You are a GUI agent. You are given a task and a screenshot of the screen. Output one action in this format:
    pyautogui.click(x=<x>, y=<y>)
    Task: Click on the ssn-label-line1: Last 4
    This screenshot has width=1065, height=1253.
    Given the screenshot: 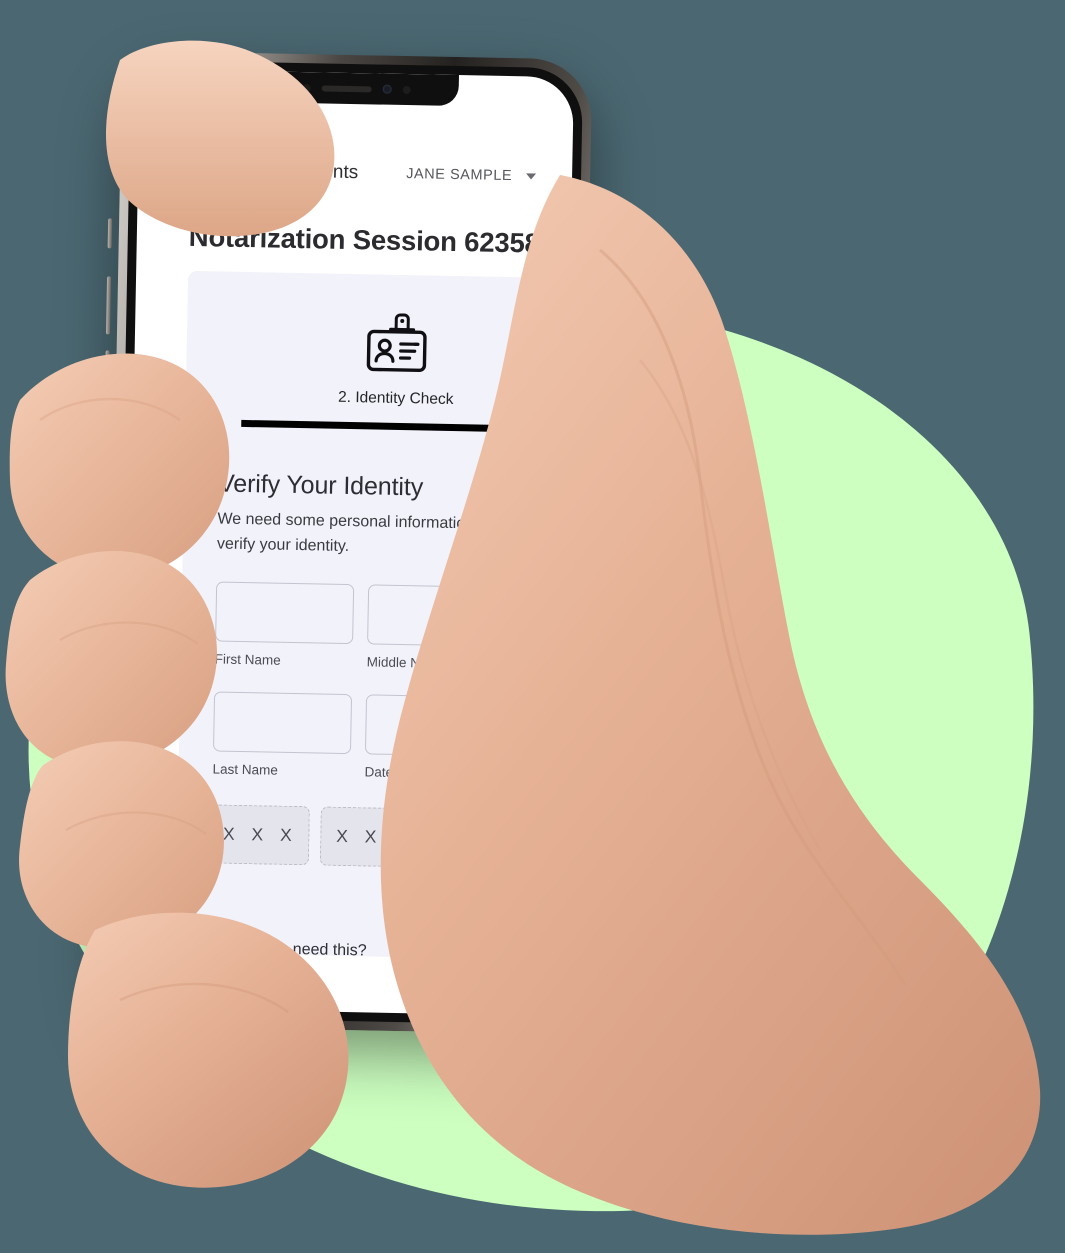 What is the action you would take?
    pyautogui.click(x=427, y=885)
    